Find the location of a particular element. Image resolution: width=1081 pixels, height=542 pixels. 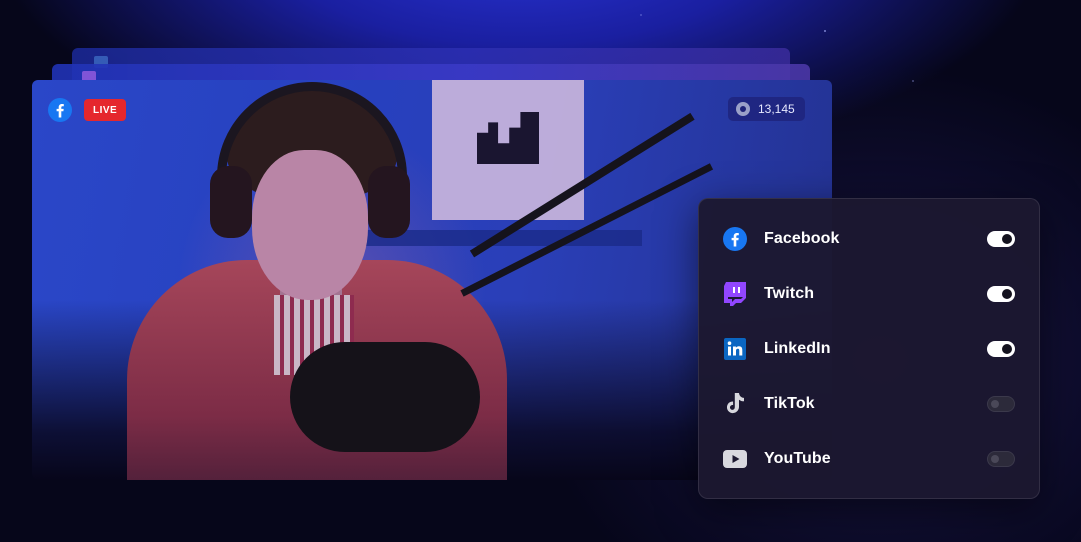

viewer-count-badge: 13,145 is located at coordinates (766, 109).